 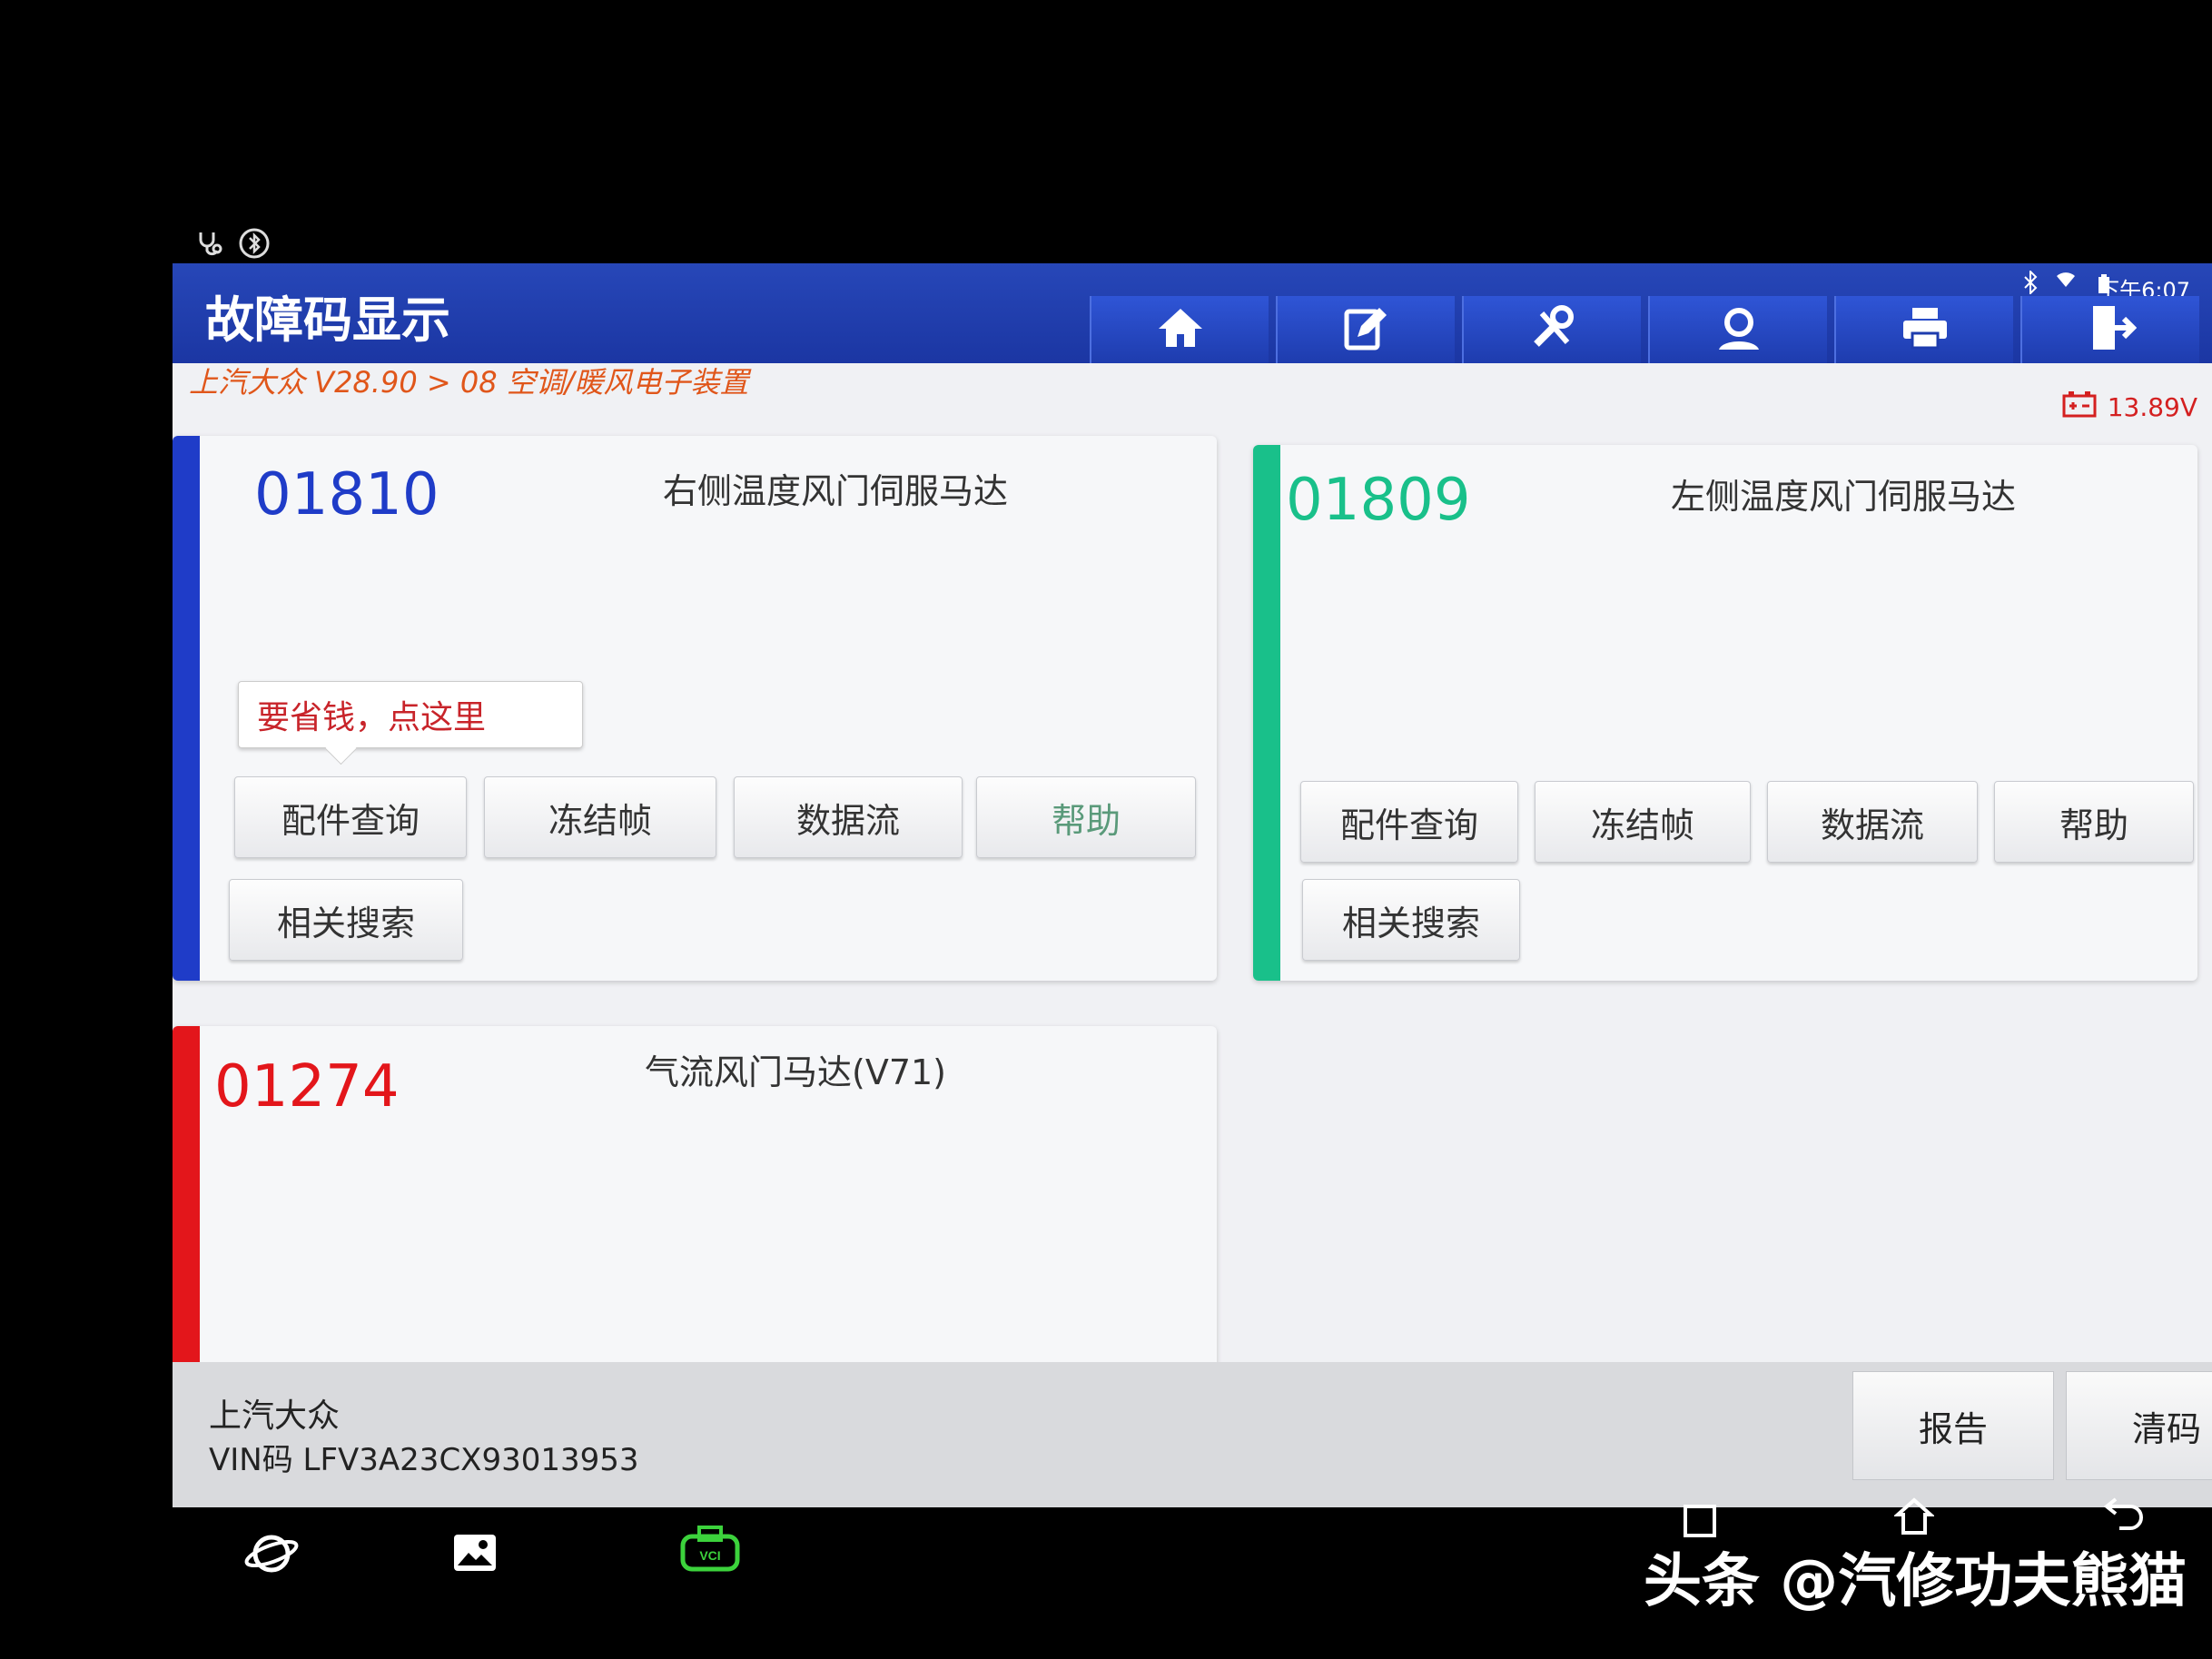 I want to click on voltage-indicator: 13.89V, so click(x=2129, y=407).